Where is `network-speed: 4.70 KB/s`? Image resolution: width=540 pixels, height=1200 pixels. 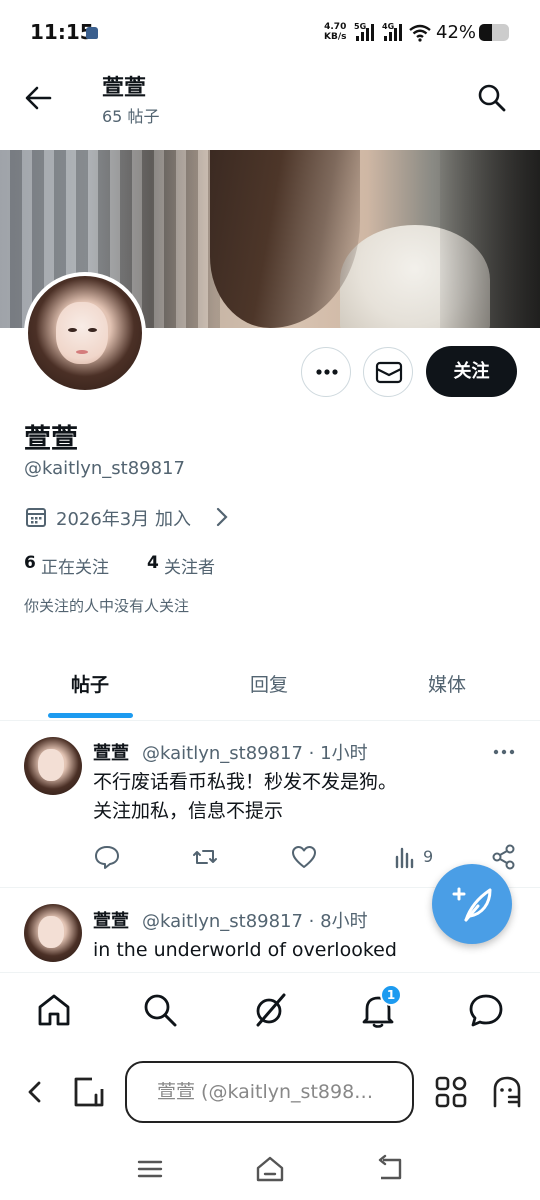 network-speed: 4.70 KB/s is located at coordinates (335, 32).